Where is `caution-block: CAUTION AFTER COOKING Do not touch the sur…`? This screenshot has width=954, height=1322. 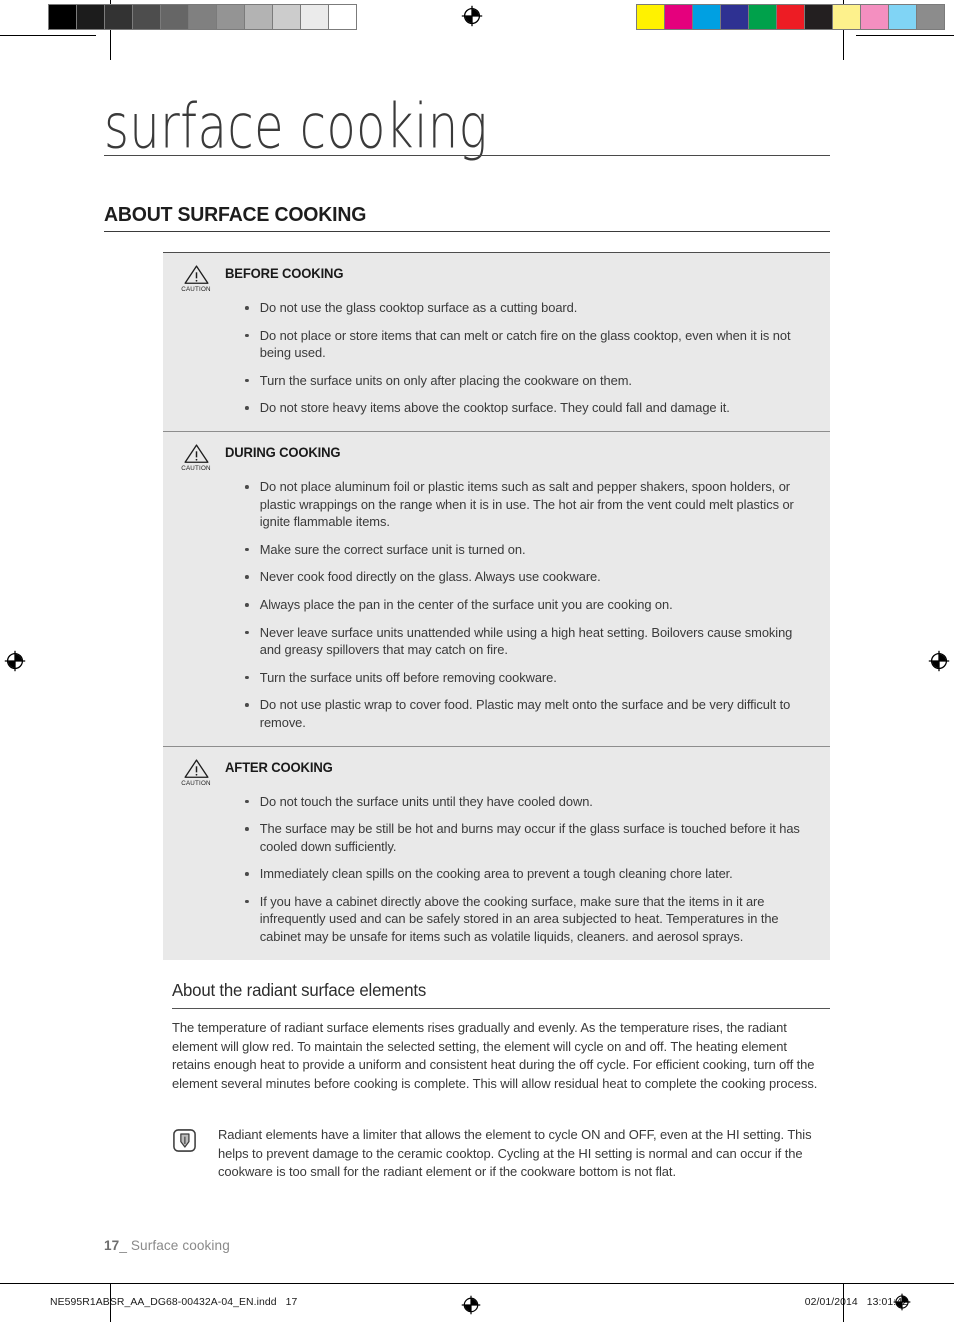 caution-block: CAUTION AFTER COOKING Do not touch the sur… is located at coordinates (496, 852).